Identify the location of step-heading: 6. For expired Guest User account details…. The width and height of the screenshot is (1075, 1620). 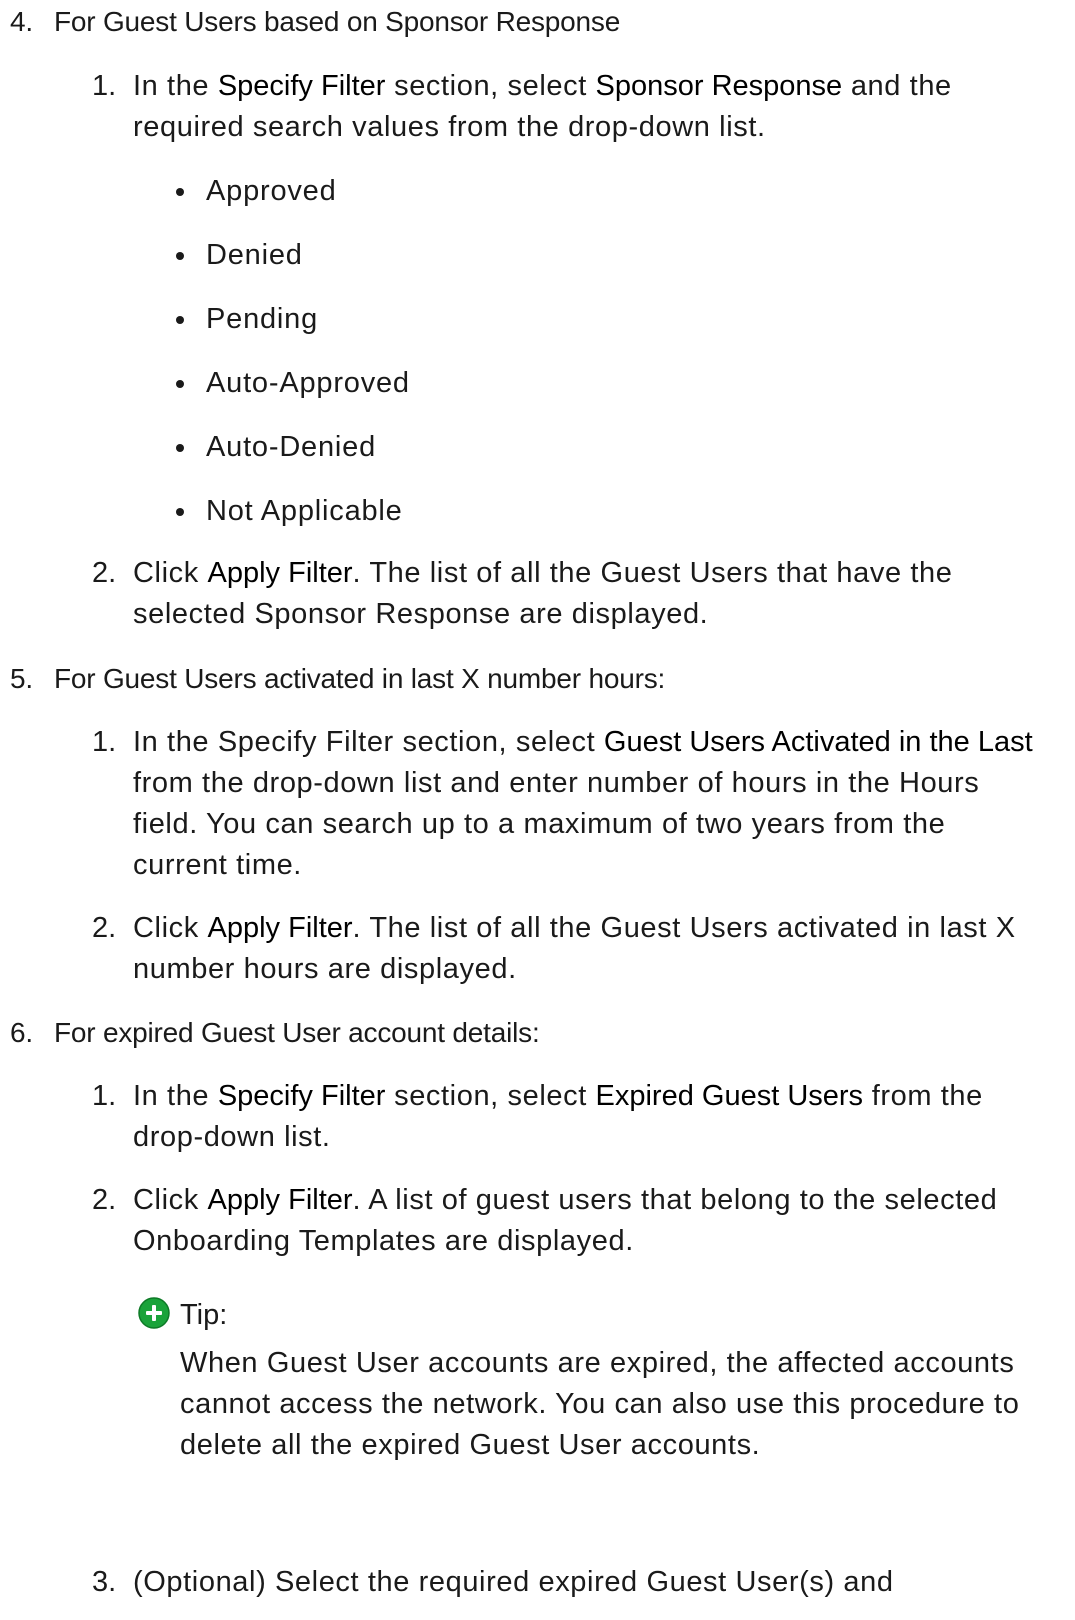
(270, 1033).